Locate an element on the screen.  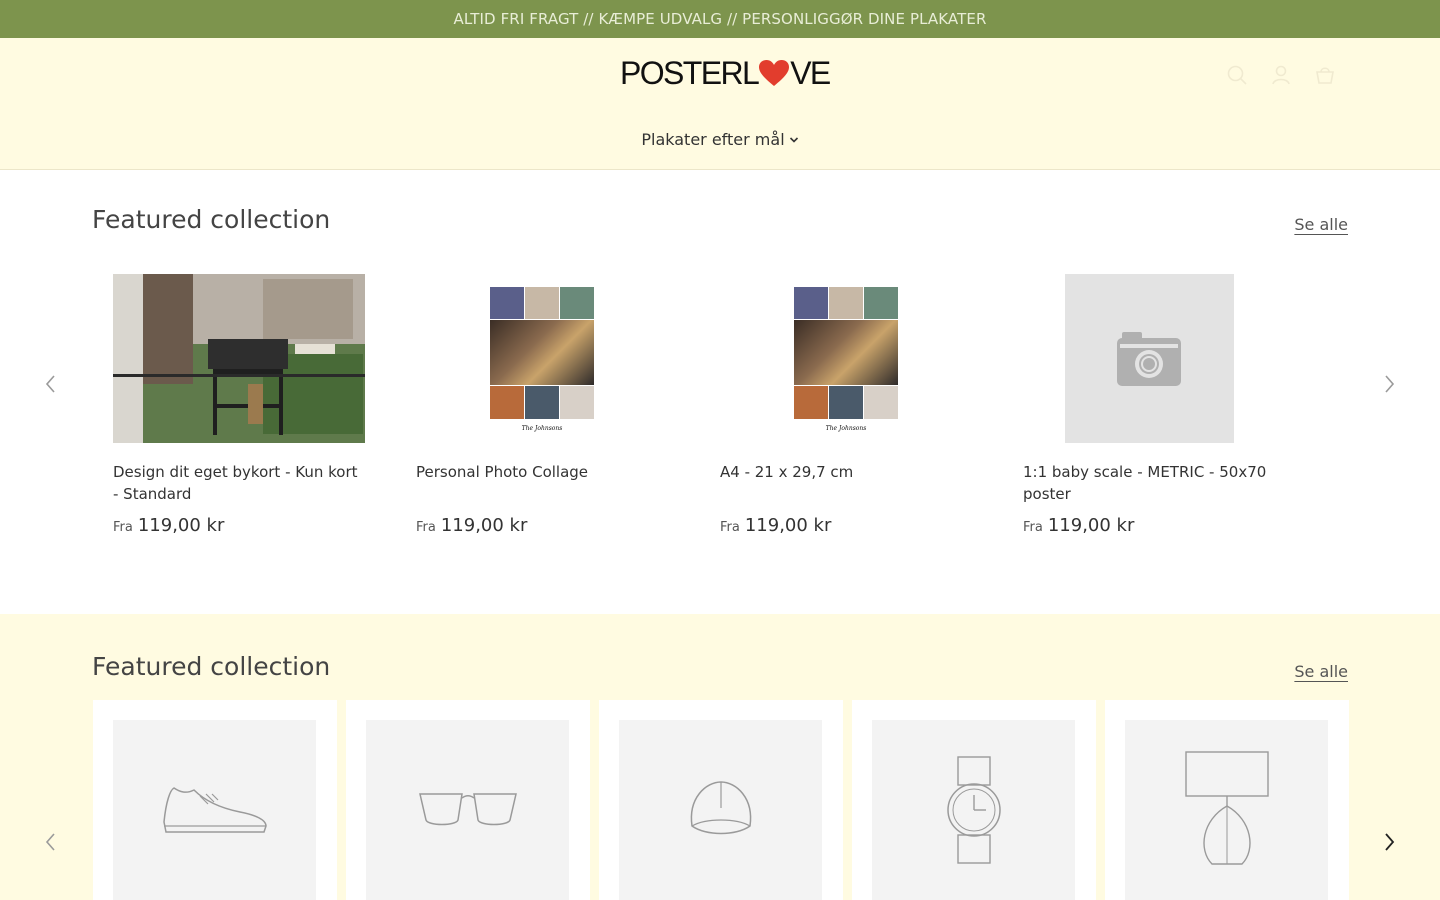
search-icon is located at coordinates (1237, 75).